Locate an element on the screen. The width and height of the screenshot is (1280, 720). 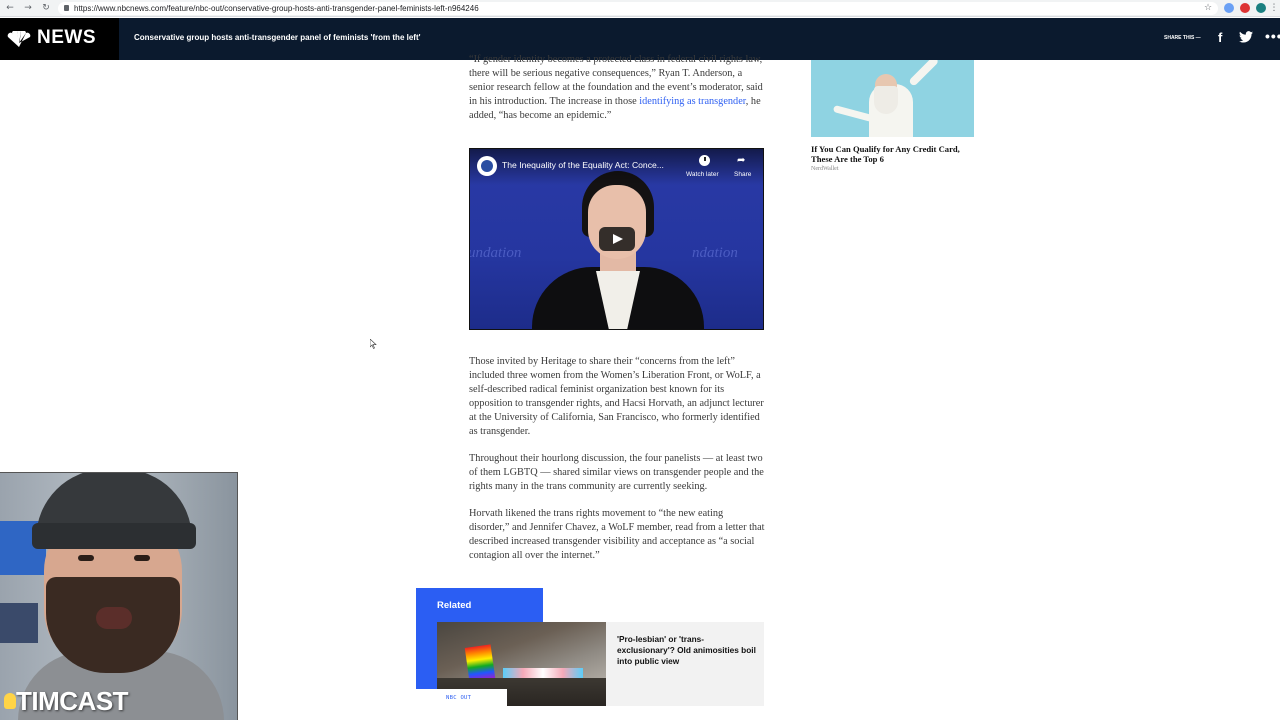
pride-flag is located at coordinates (480, 663).